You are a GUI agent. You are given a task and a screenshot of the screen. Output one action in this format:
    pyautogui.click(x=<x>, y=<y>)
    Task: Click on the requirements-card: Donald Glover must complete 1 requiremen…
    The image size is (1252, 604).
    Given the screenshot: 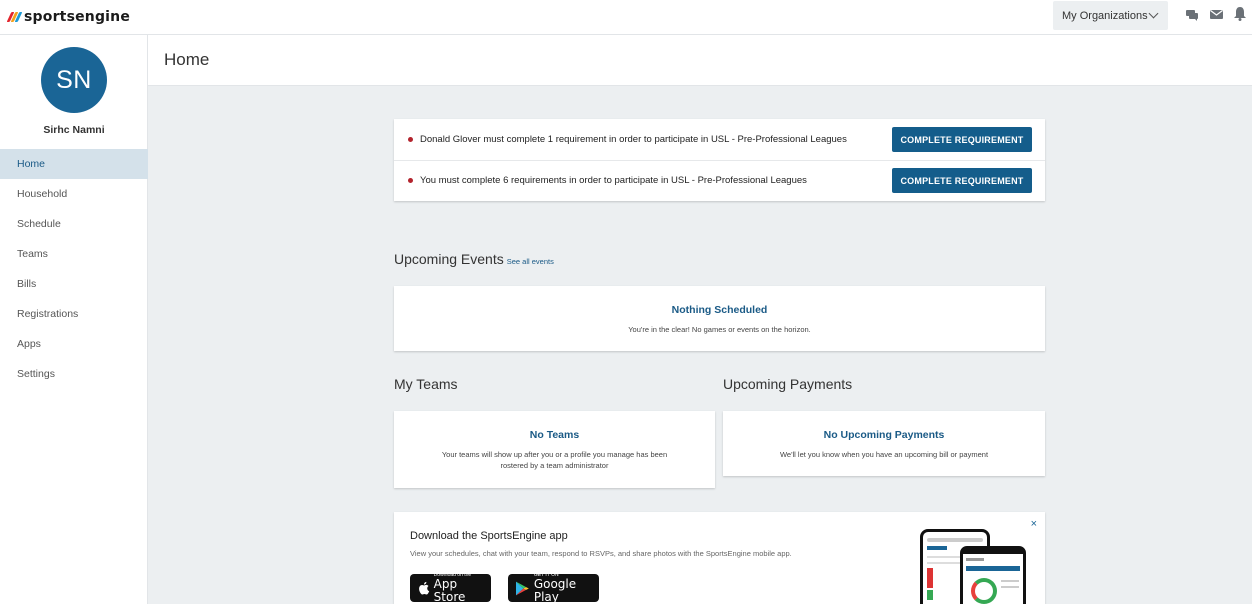 What is the action you would take?
    pyautogui.click(x=719, y=160)
    